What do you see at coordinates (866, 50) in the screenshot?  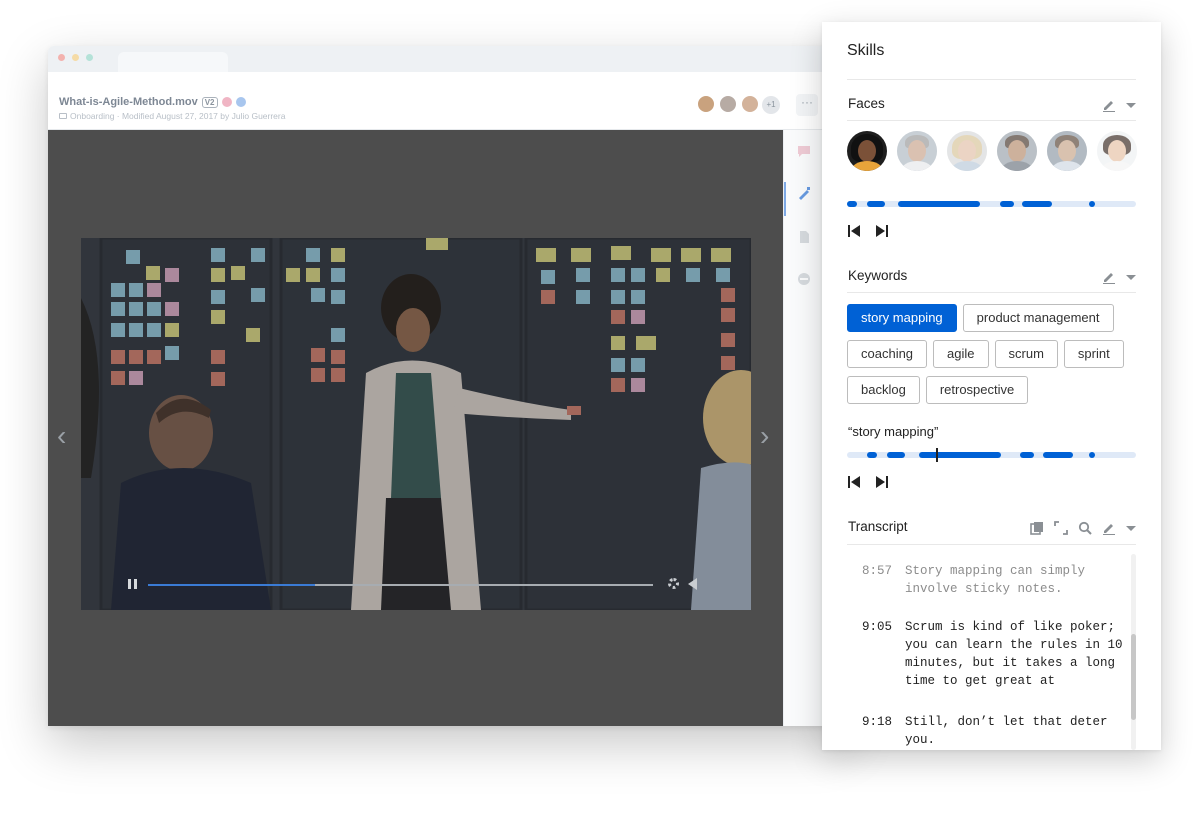 I see `skills-panel-title: Skills` at bounding box center [866, 50].